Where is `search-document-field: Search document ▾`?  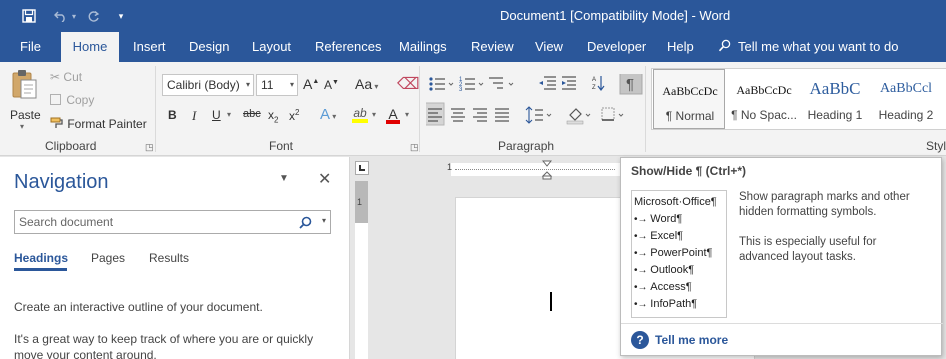
search-document-field: Search document ▾ is located at coordinates (172, 222).